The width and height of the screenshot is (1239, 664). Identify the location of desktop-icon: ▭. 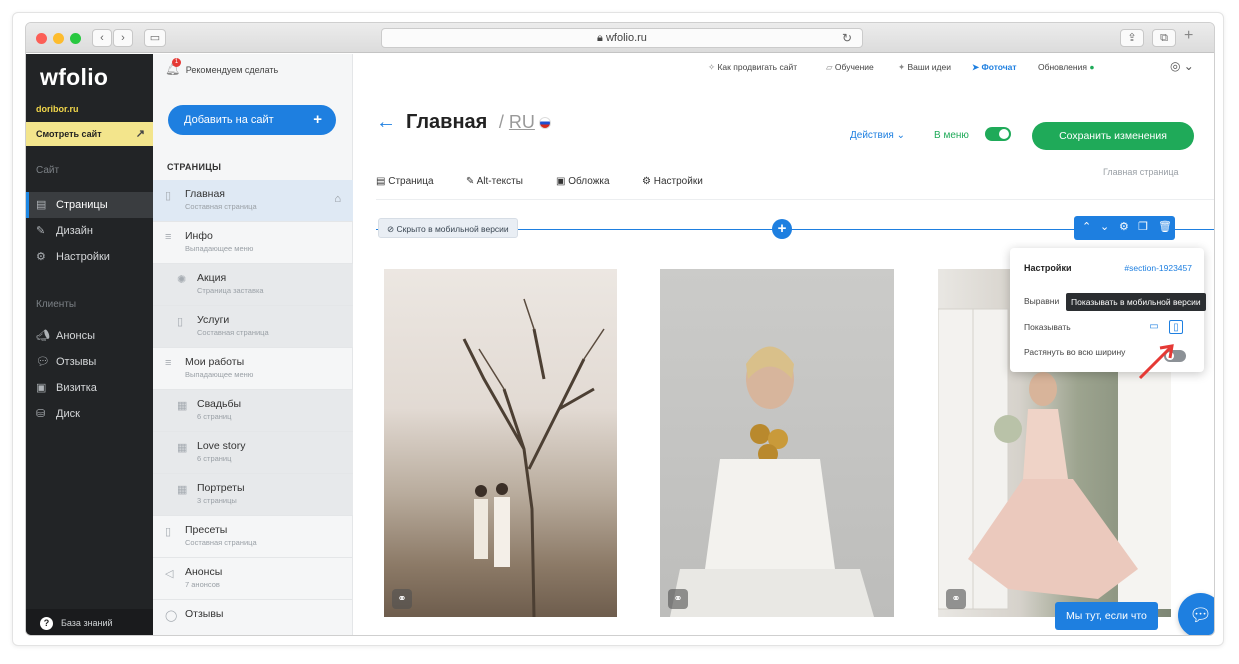
(1154, 327).